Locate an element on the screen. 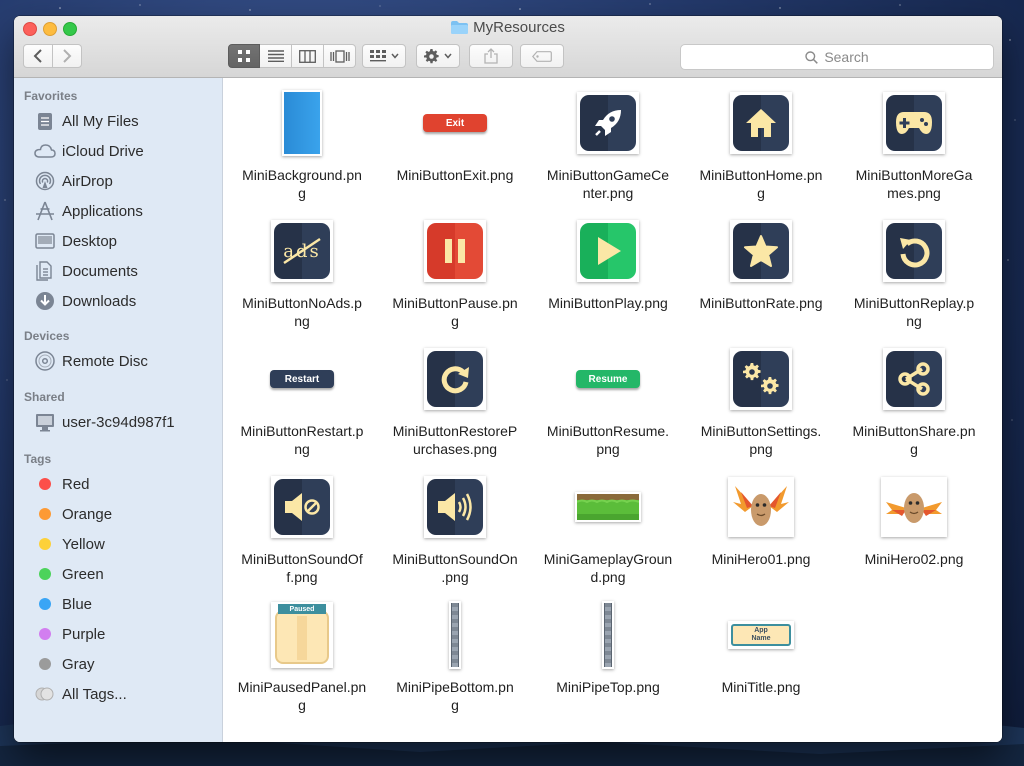  file-name: MiniGameplayGroun d.png is located at coordinates (608, 568).